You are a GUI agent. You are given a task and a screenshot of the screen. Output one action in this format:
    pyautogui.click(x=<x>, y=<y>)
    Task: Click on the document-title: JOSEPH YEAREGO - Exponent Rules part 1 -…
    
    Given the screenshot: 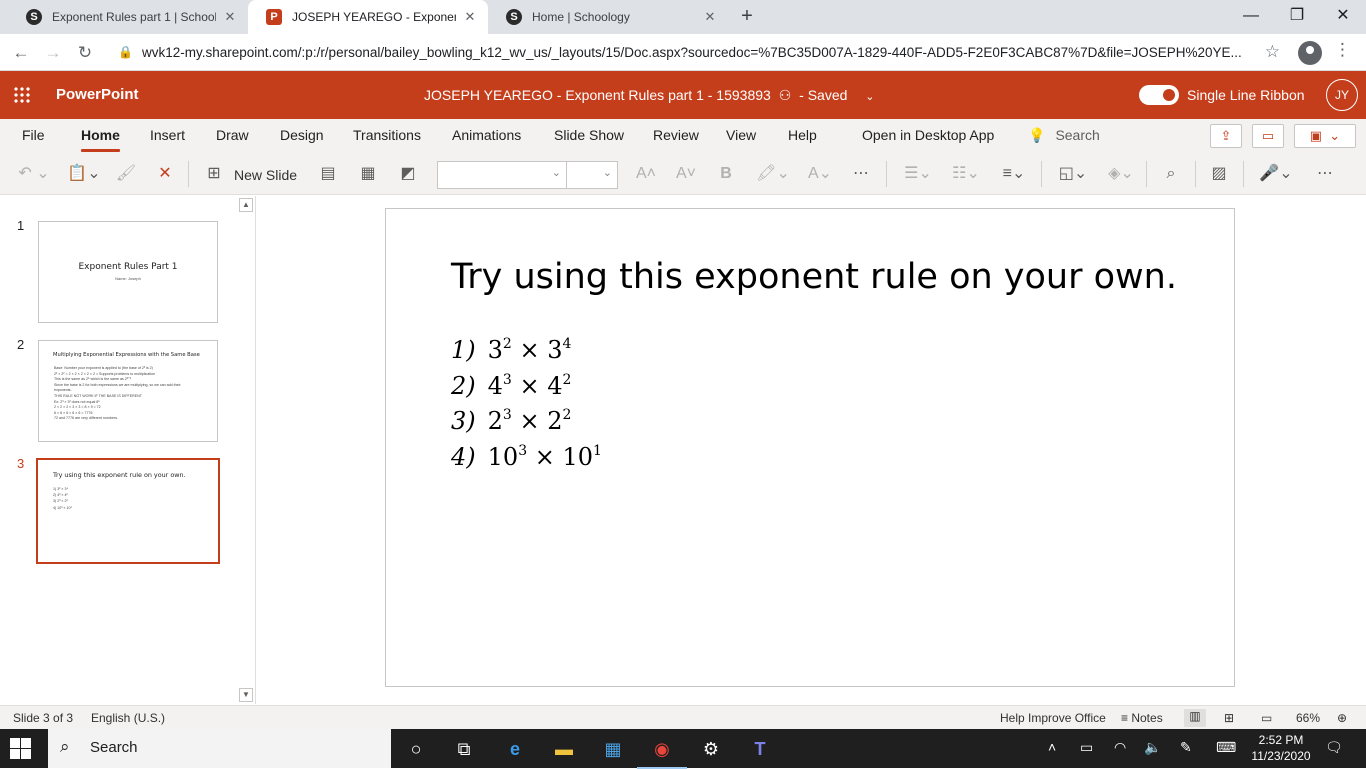 What is the action you would take?
    pyautogui.click(x=649, y=95)
    